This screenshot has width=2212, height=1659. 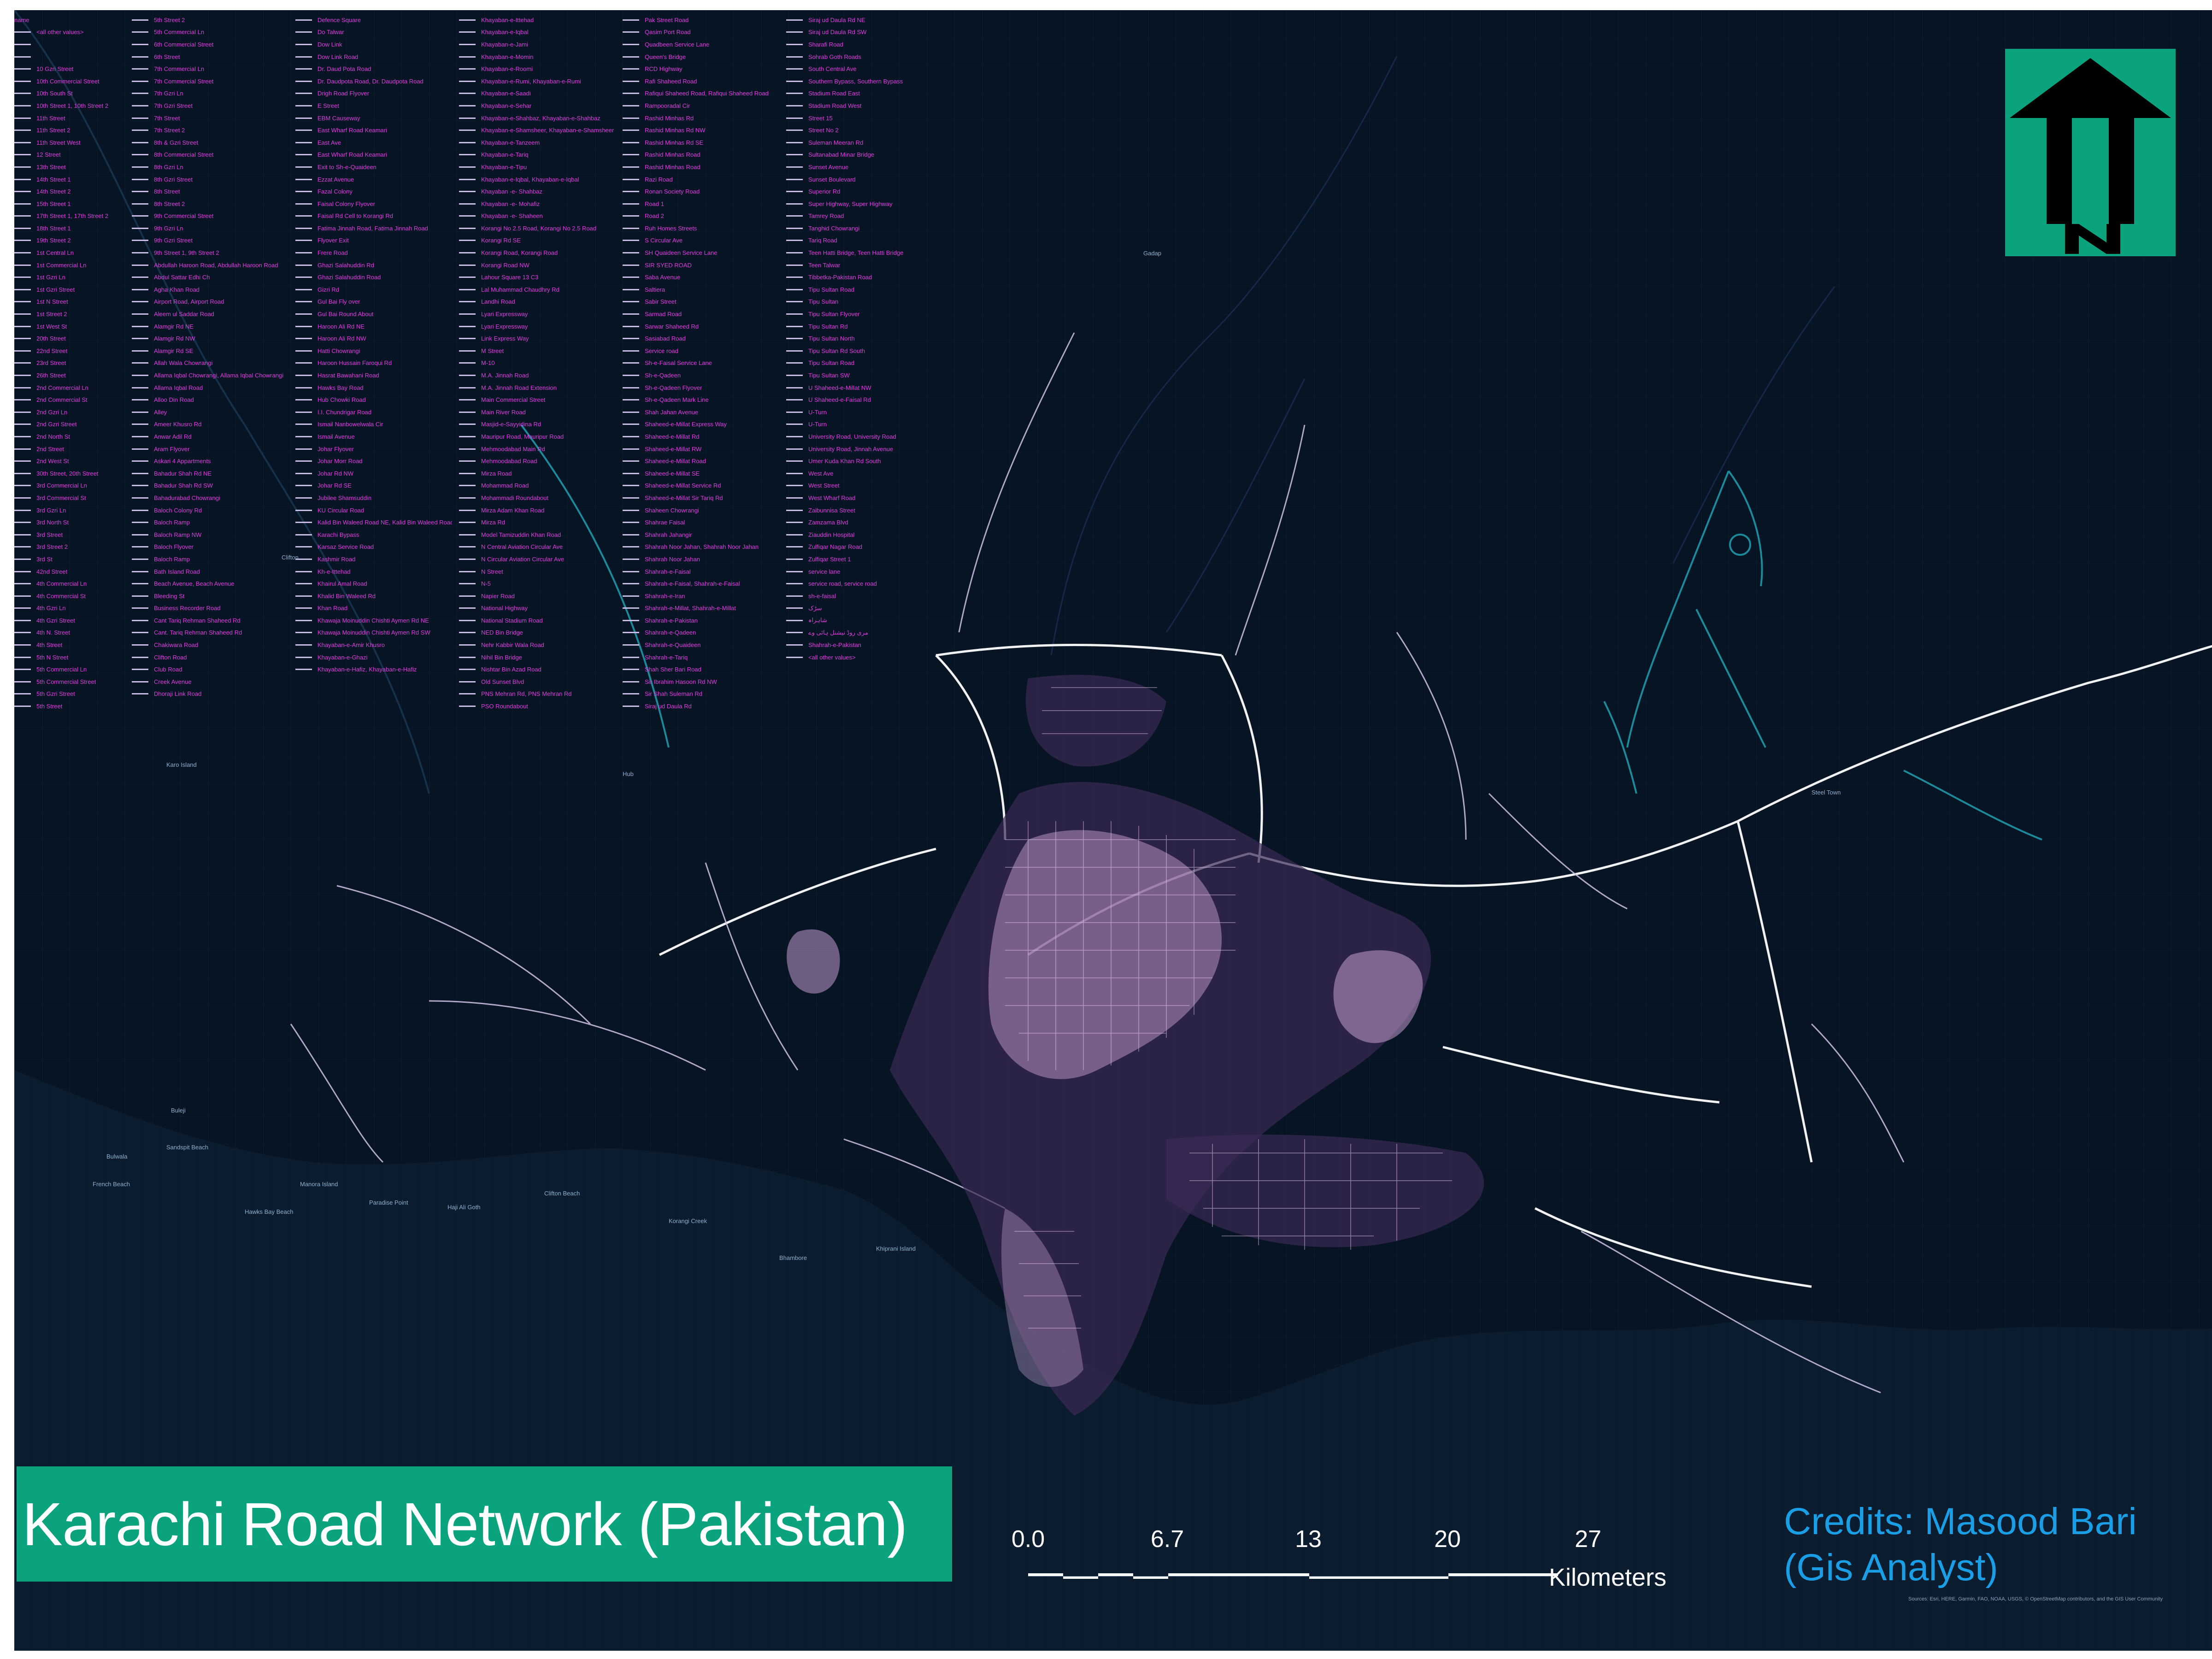 I want to click on legend-item: Abdul Sattar Edhi Ch, so click(x=210, y=277).